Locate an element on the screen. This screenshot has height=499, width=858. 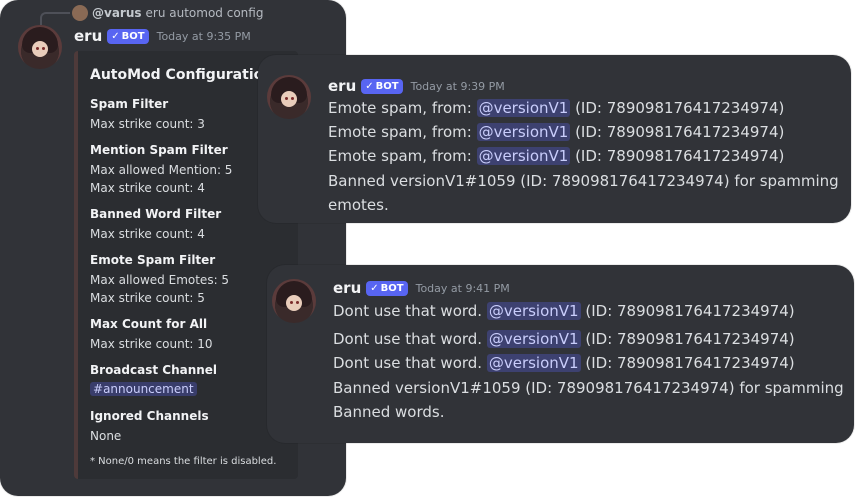
field-value: #announcement is located at coordinates (143, 389).